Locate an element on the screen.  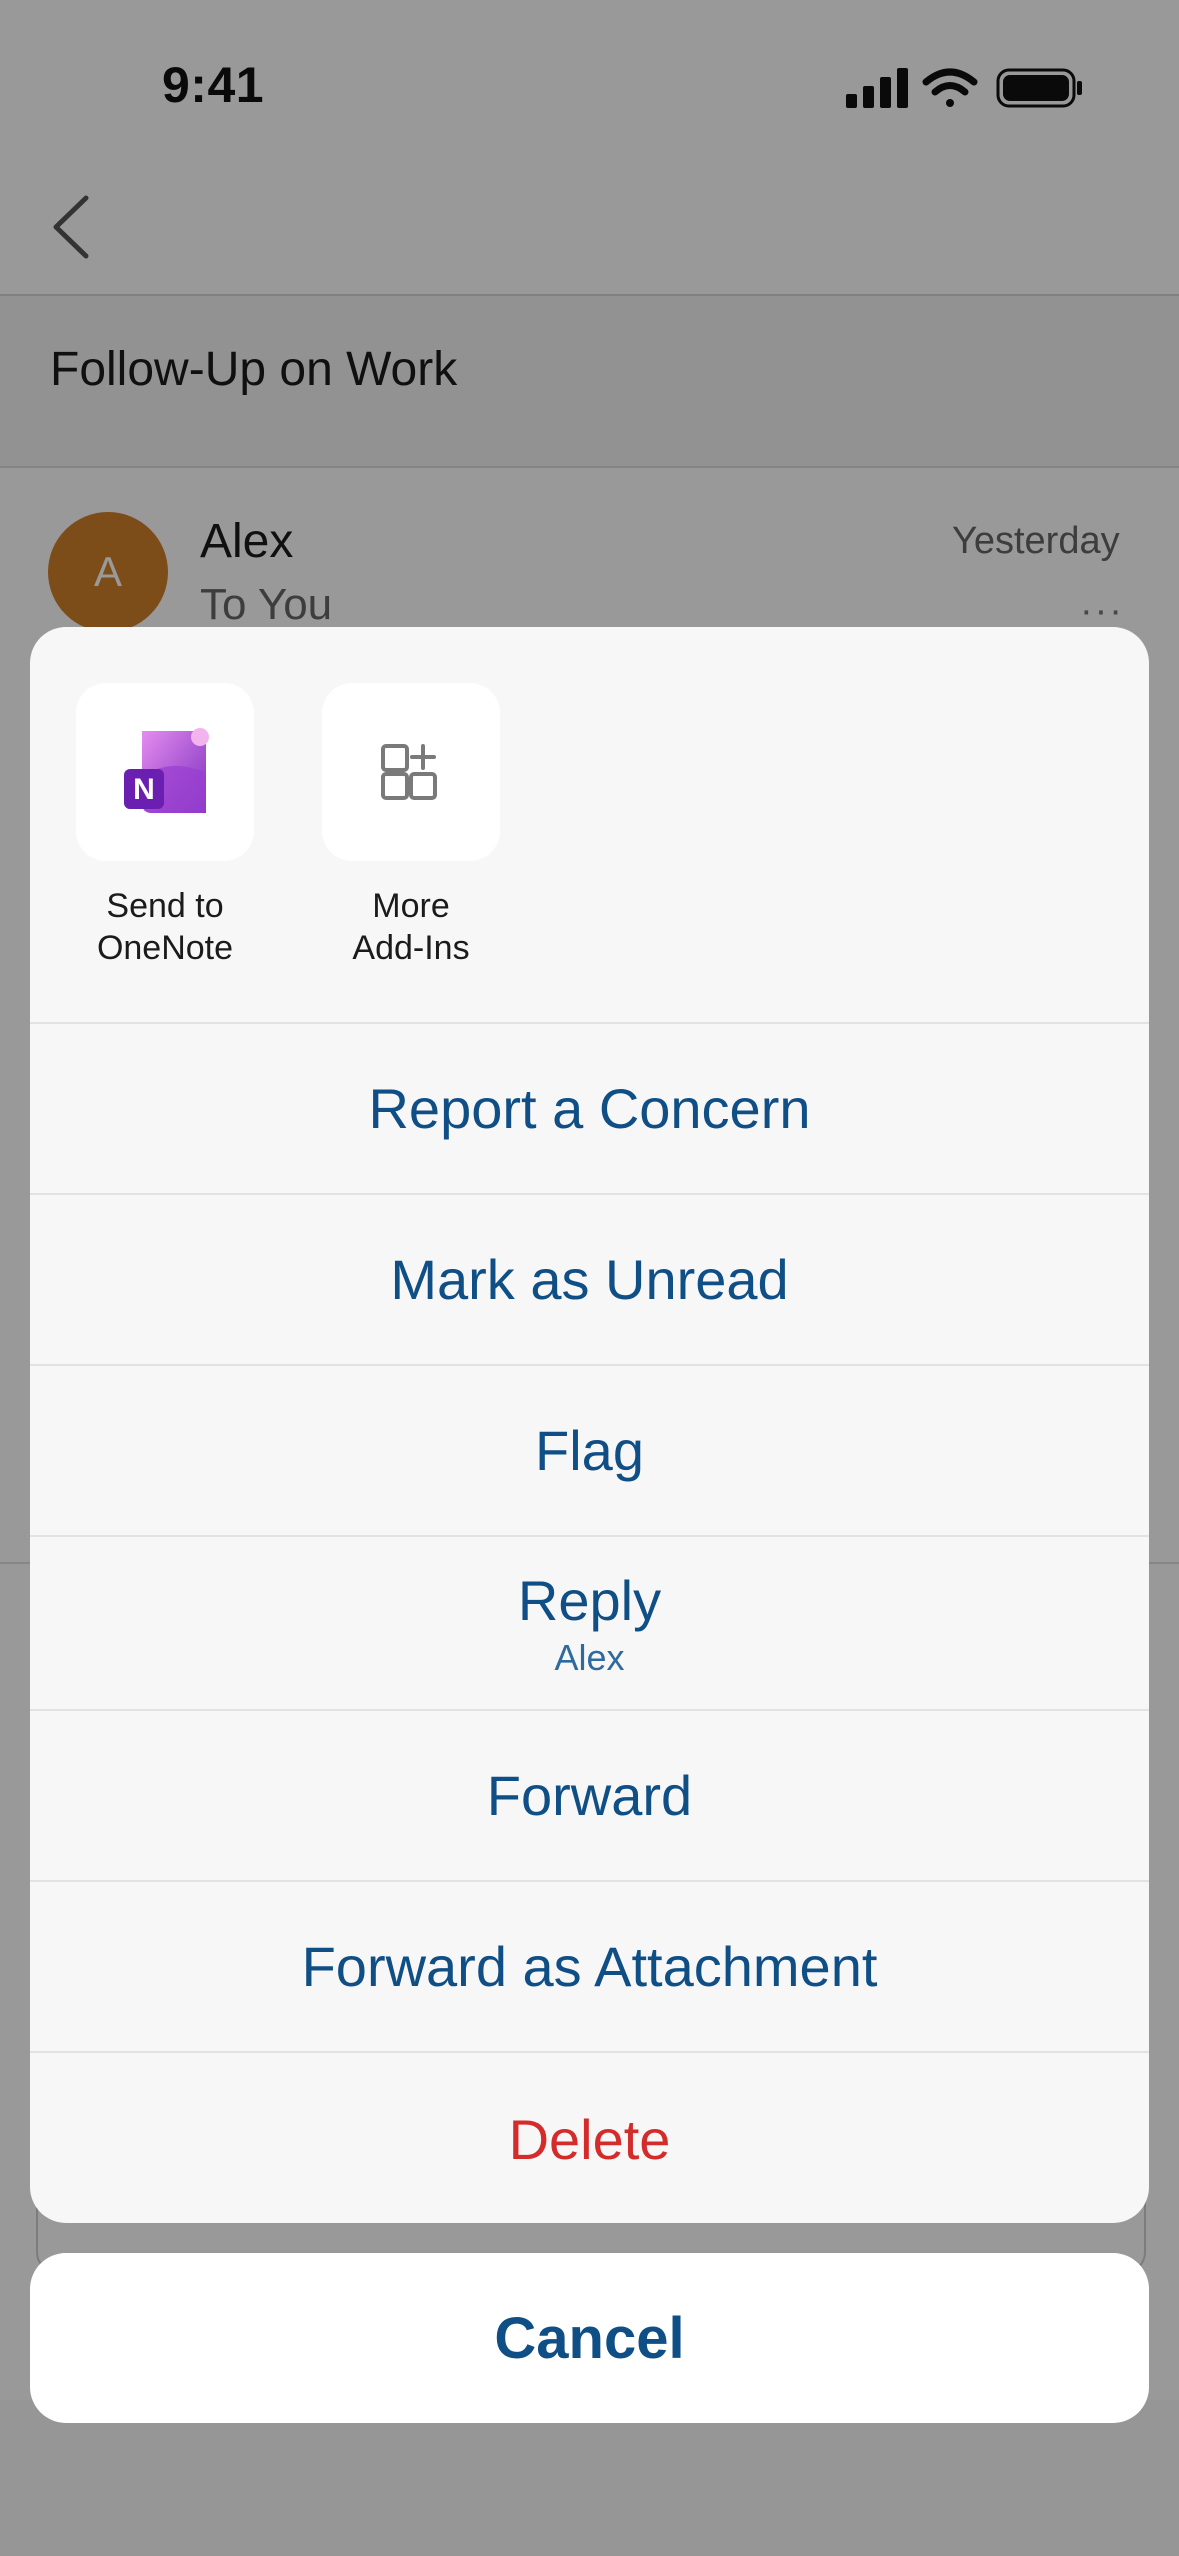
add-ins-grid-icon is located at coordinates (409, 772).